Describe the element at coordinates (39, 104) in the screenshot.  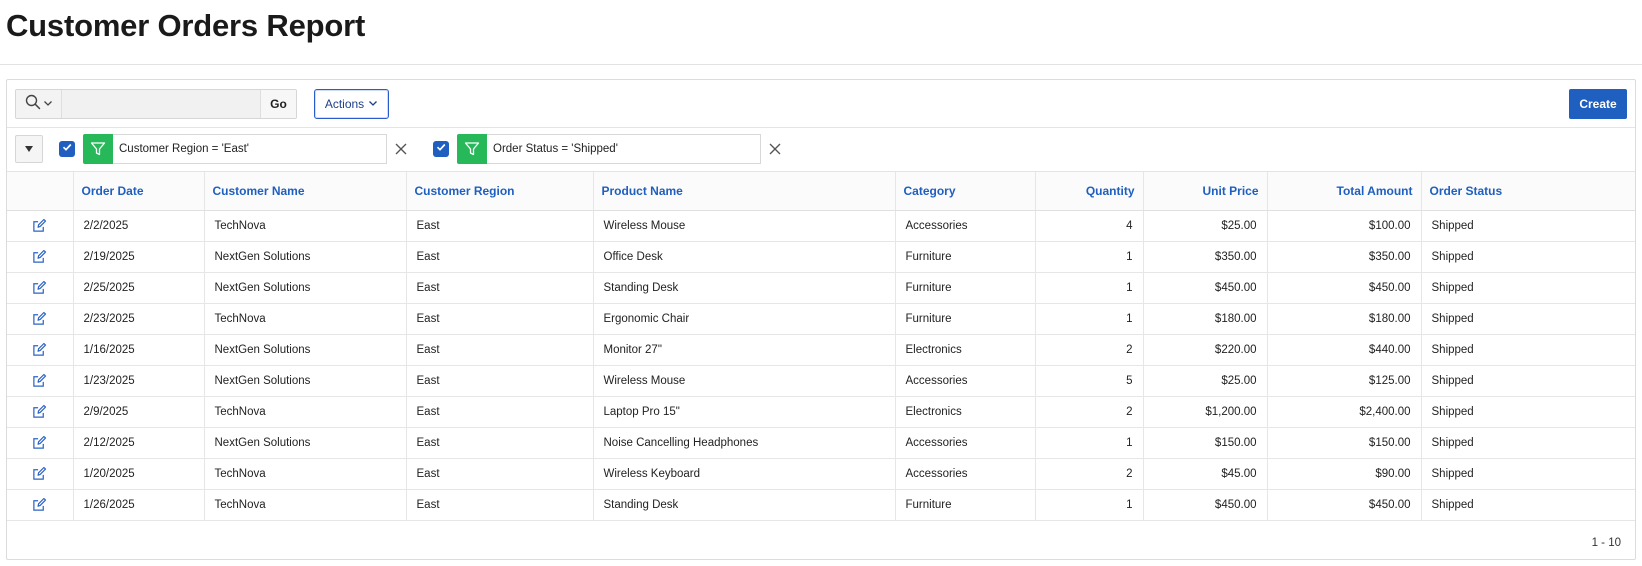
I see `search-column-selector` at that location.